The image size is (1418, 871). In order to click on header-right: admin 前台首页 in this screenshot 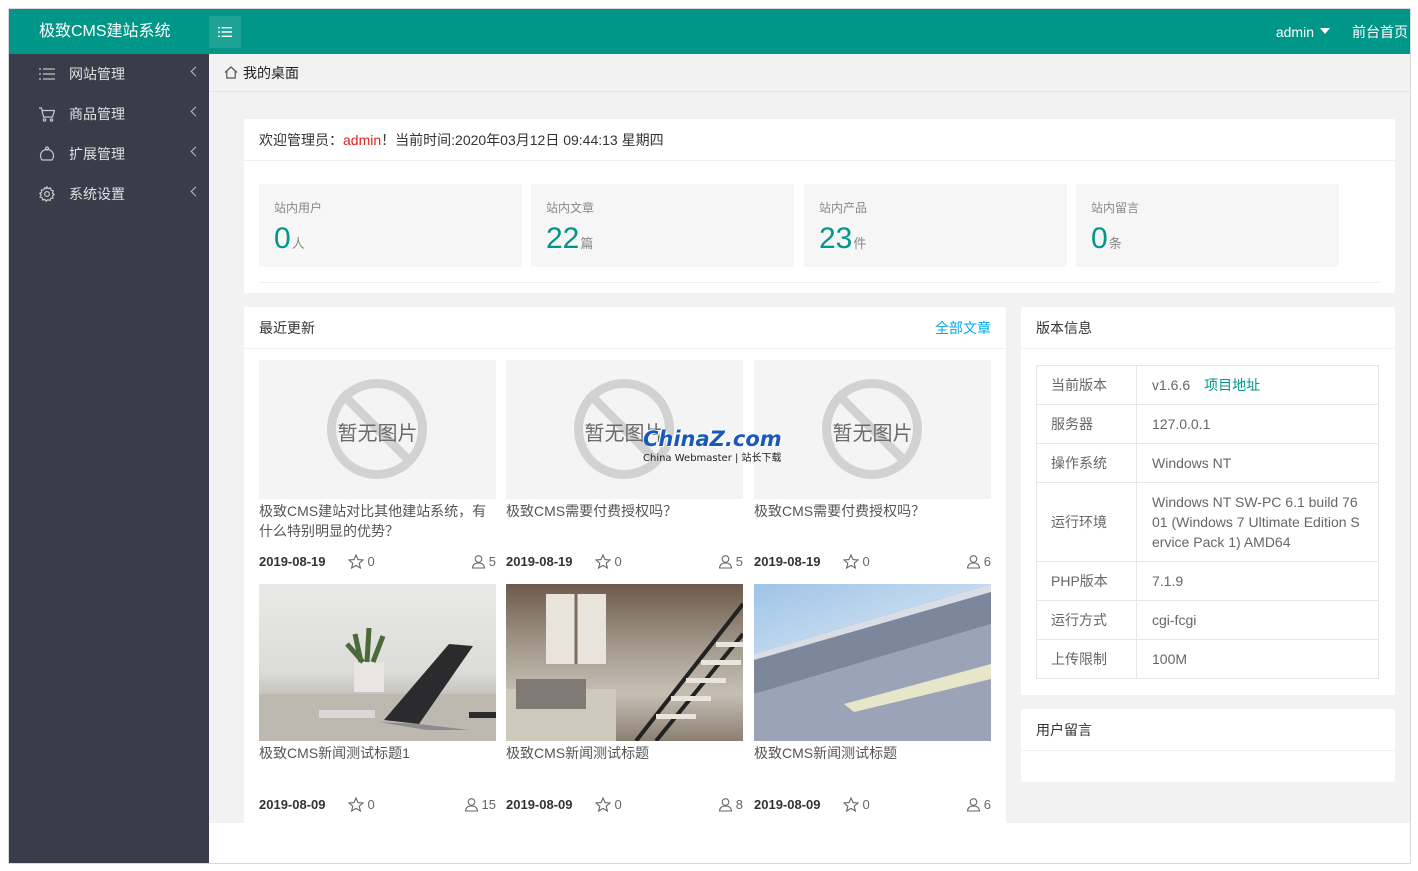, I will do `click(1343, 31)`.